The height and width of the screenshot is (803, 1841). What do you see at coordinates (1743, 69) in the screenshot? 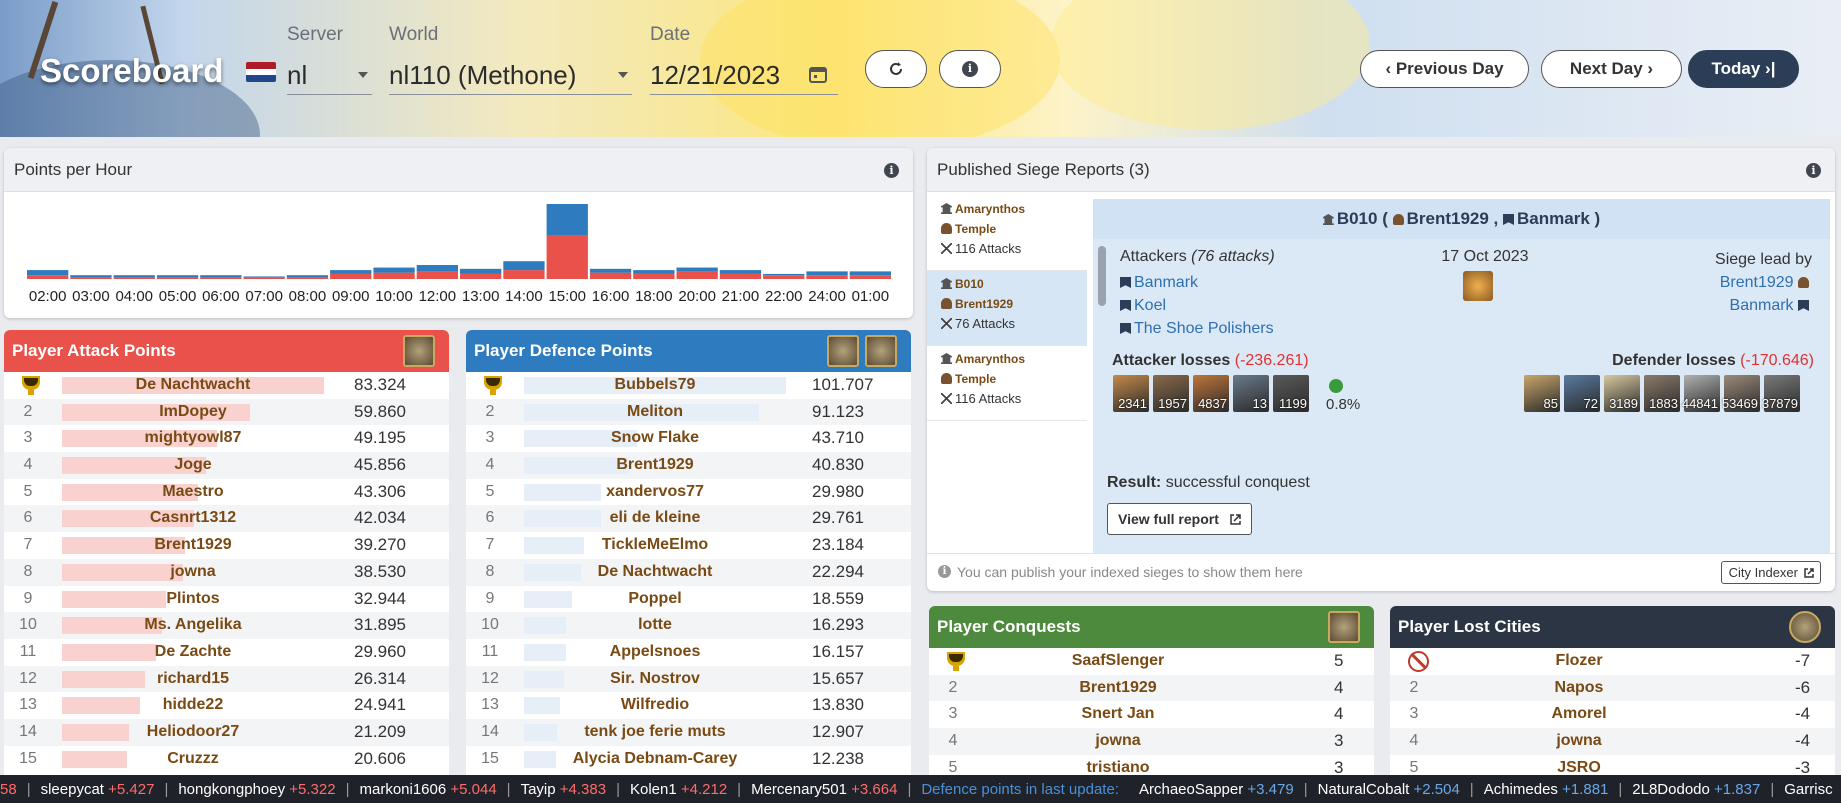
I see `today-button: Today ›|` at bounding box center [1743, 69].